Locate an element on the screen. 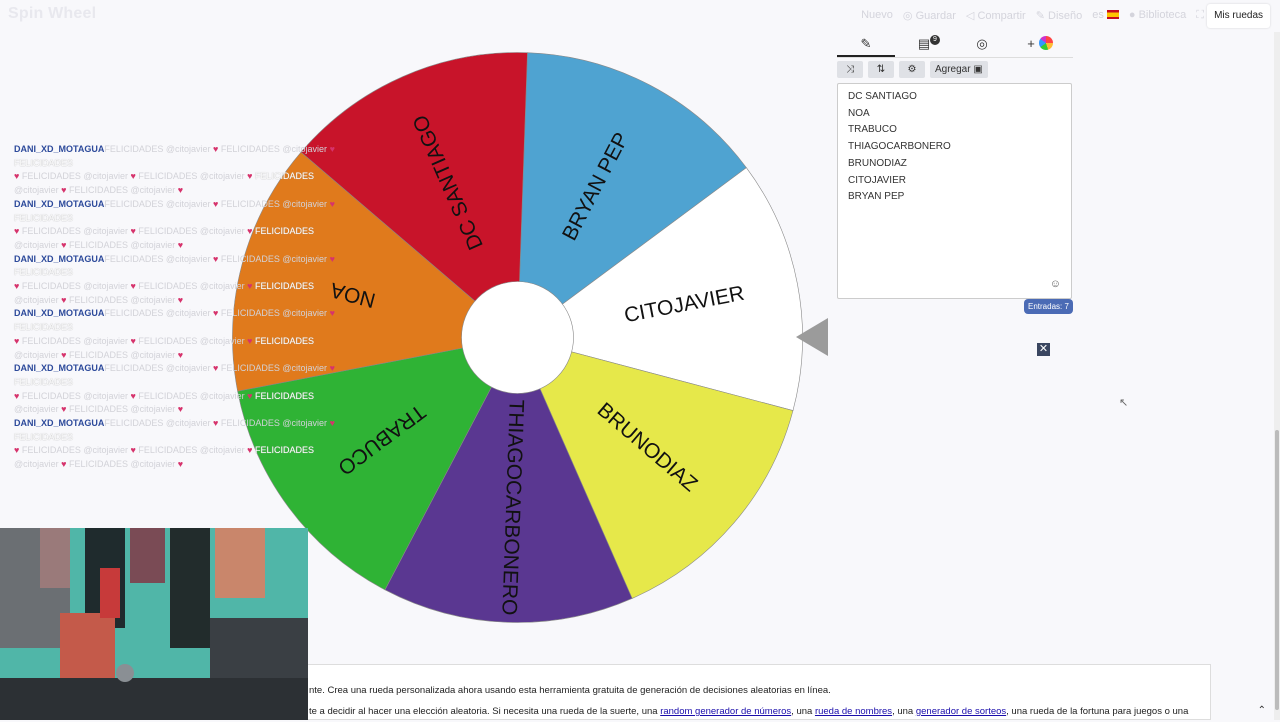 This screenshot has width=1280, height=722. scroll-up-icon: ⌃ is located at coordinates (1262, 710).